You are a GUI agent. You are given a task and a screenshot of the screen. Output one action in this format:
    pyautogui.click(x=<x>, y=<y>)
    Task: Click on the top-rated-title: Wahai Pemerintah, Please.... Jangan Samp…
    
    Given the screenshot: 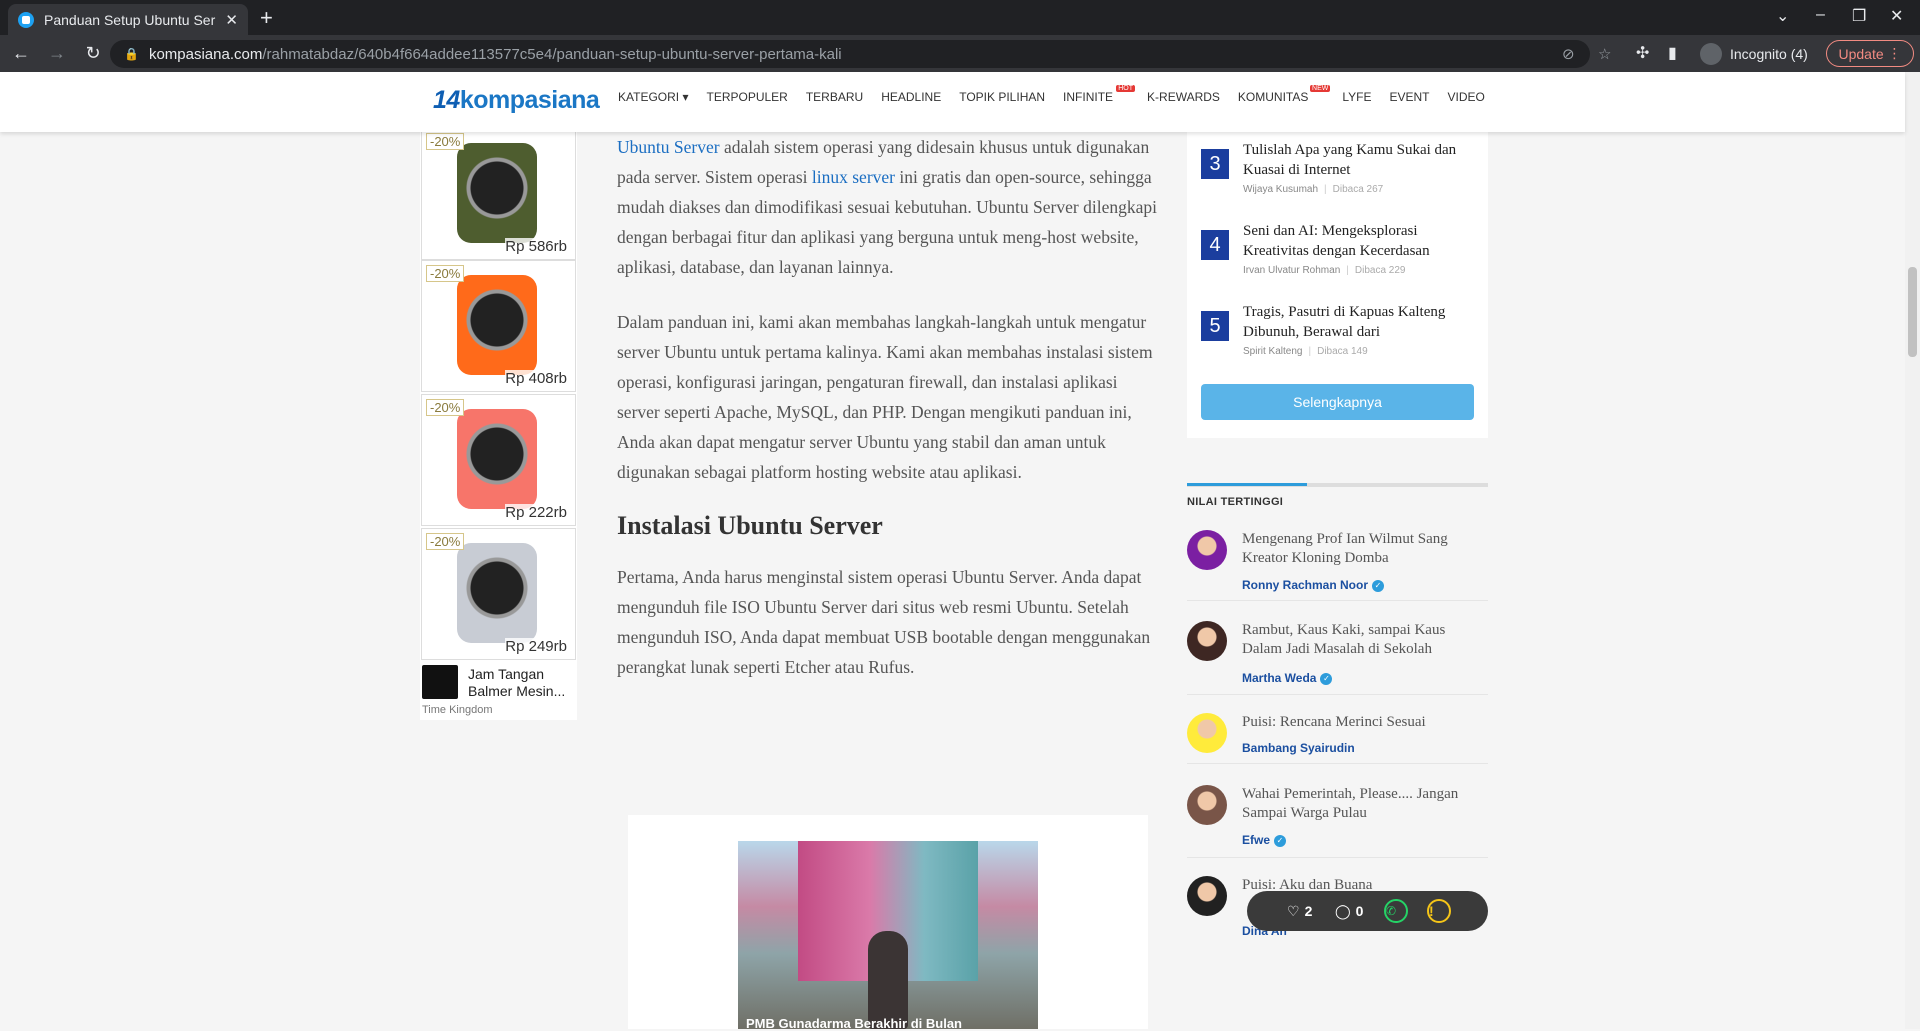 What is the action you would take?
    pyautogui.click(x=1362, y=804)
    